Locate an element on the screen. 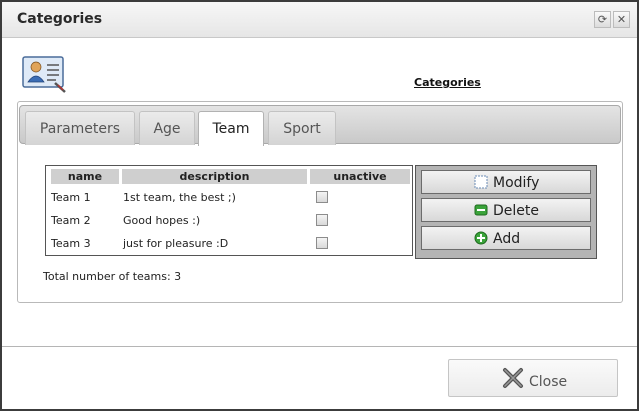  tab-team: Team is located at coordinates (231, 128).